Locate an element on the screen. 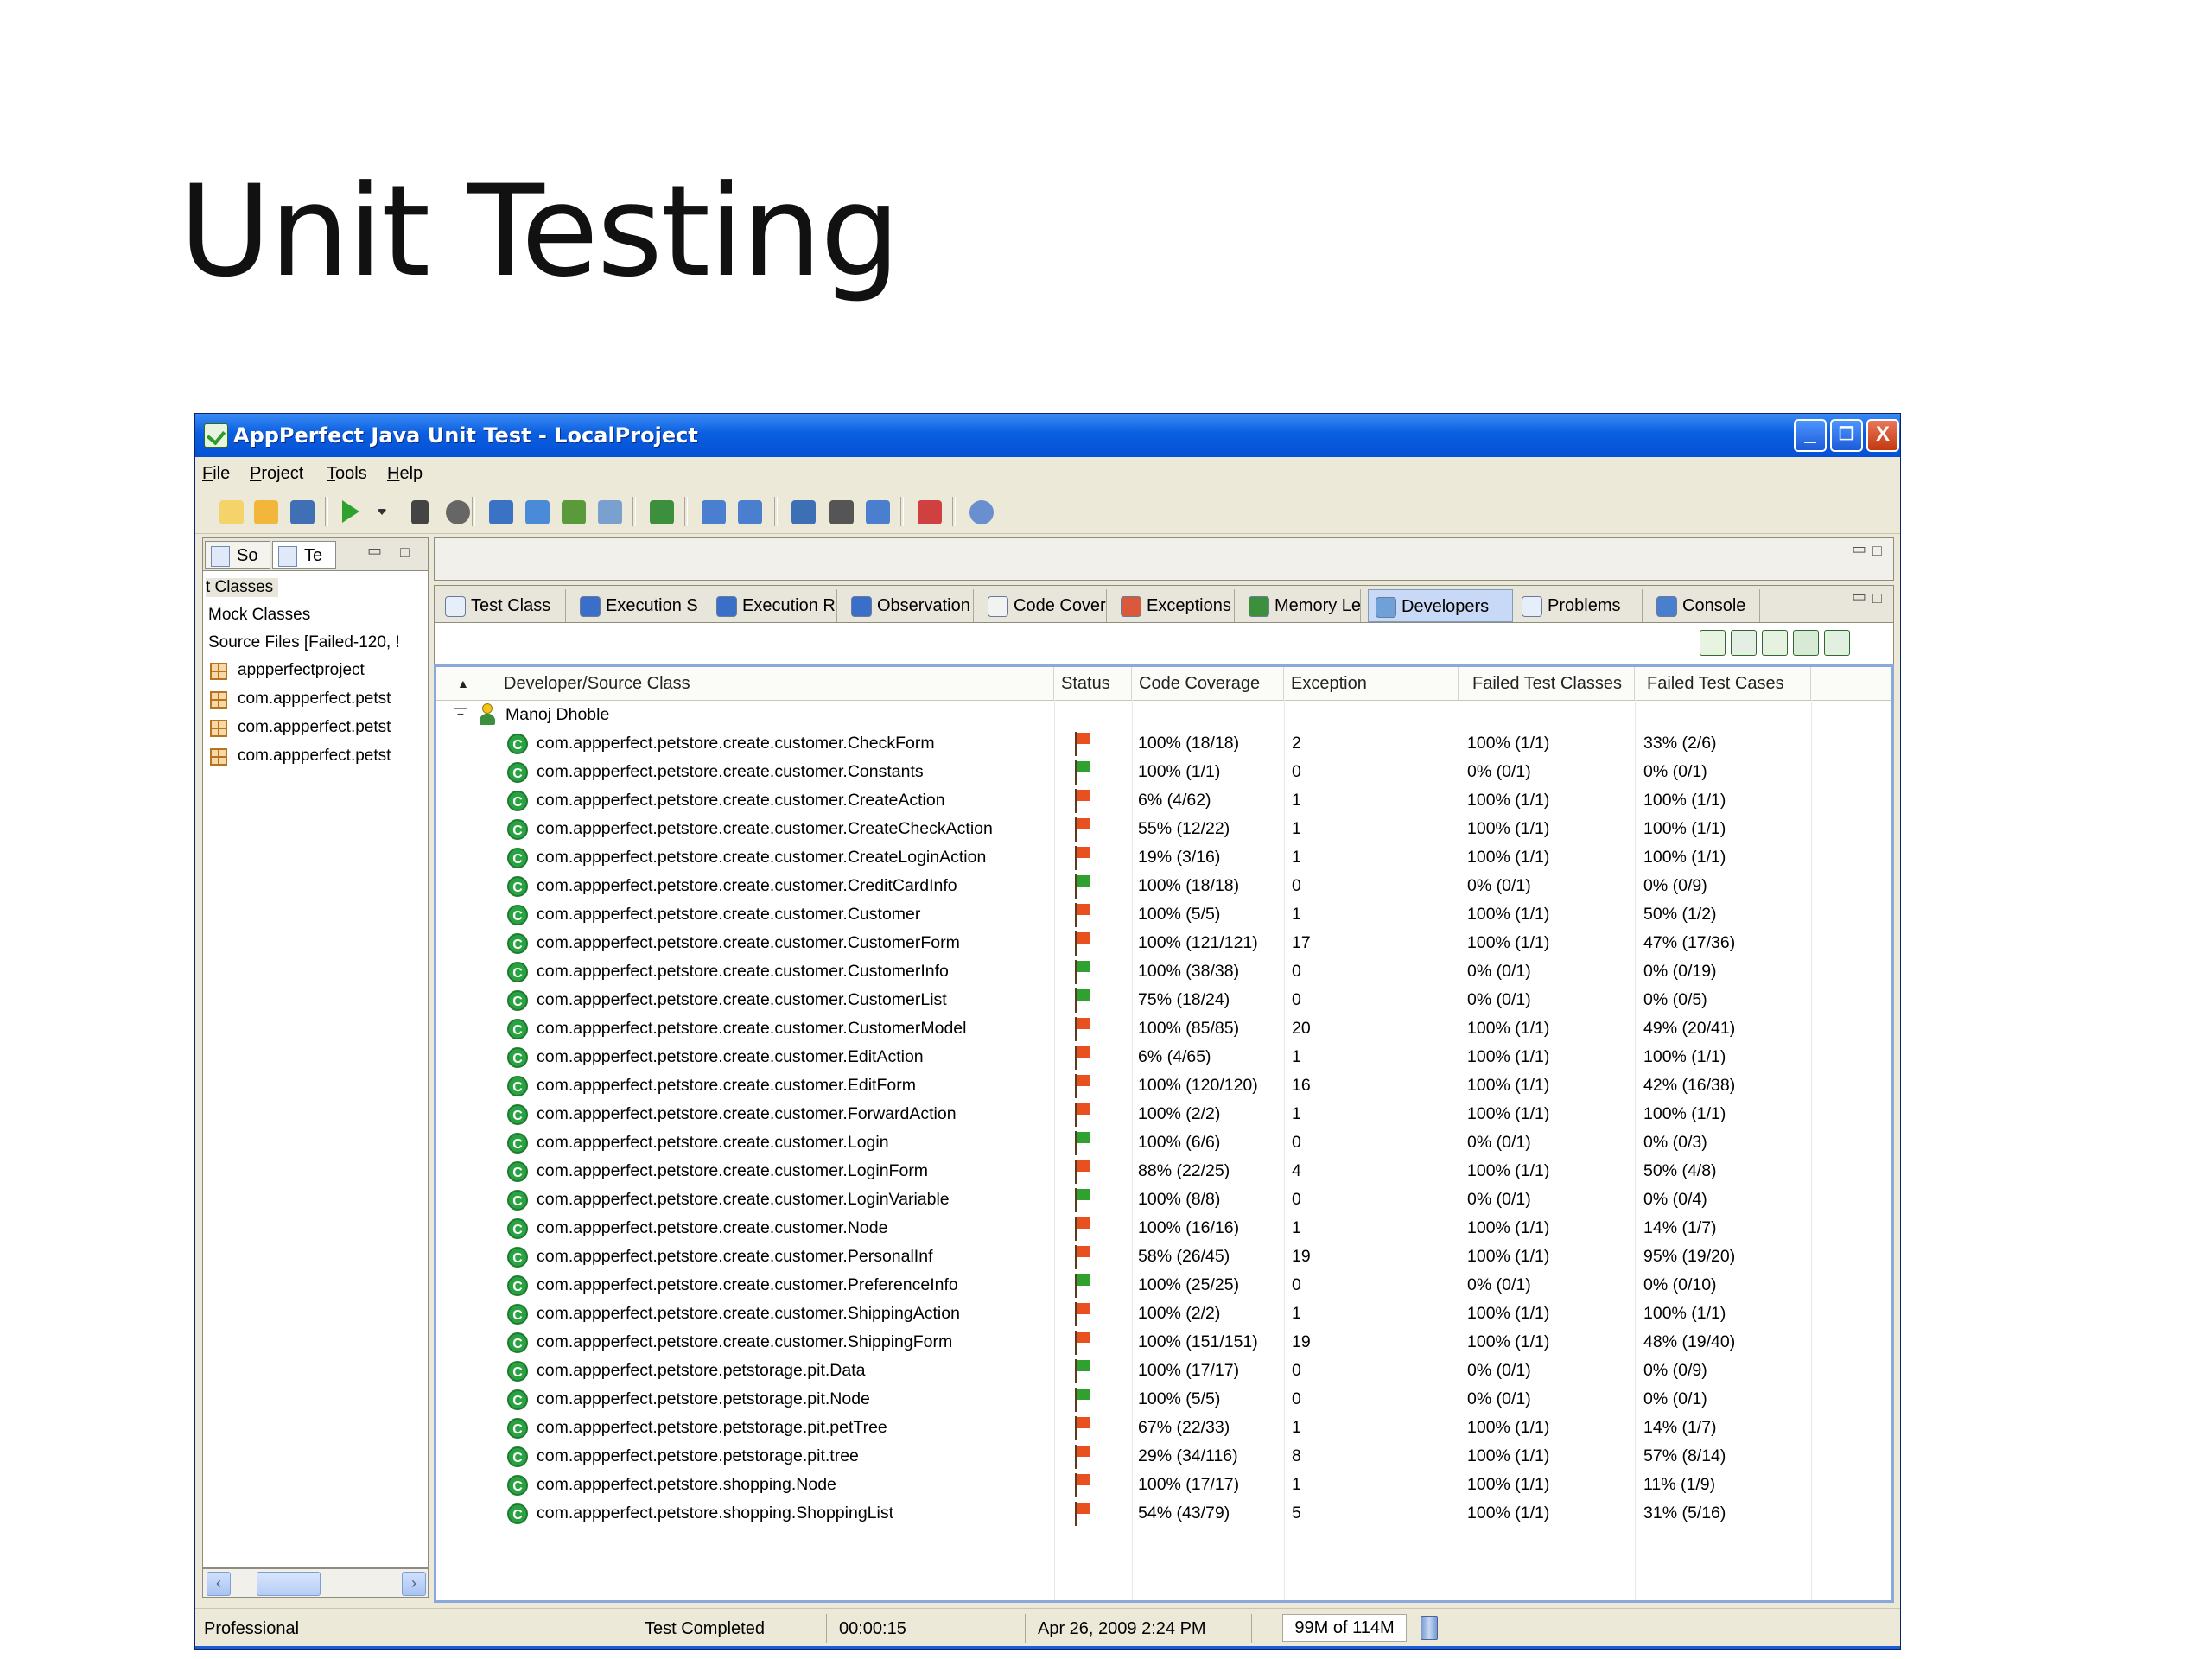  menu-project: Project is located at coordinates (276, 474).